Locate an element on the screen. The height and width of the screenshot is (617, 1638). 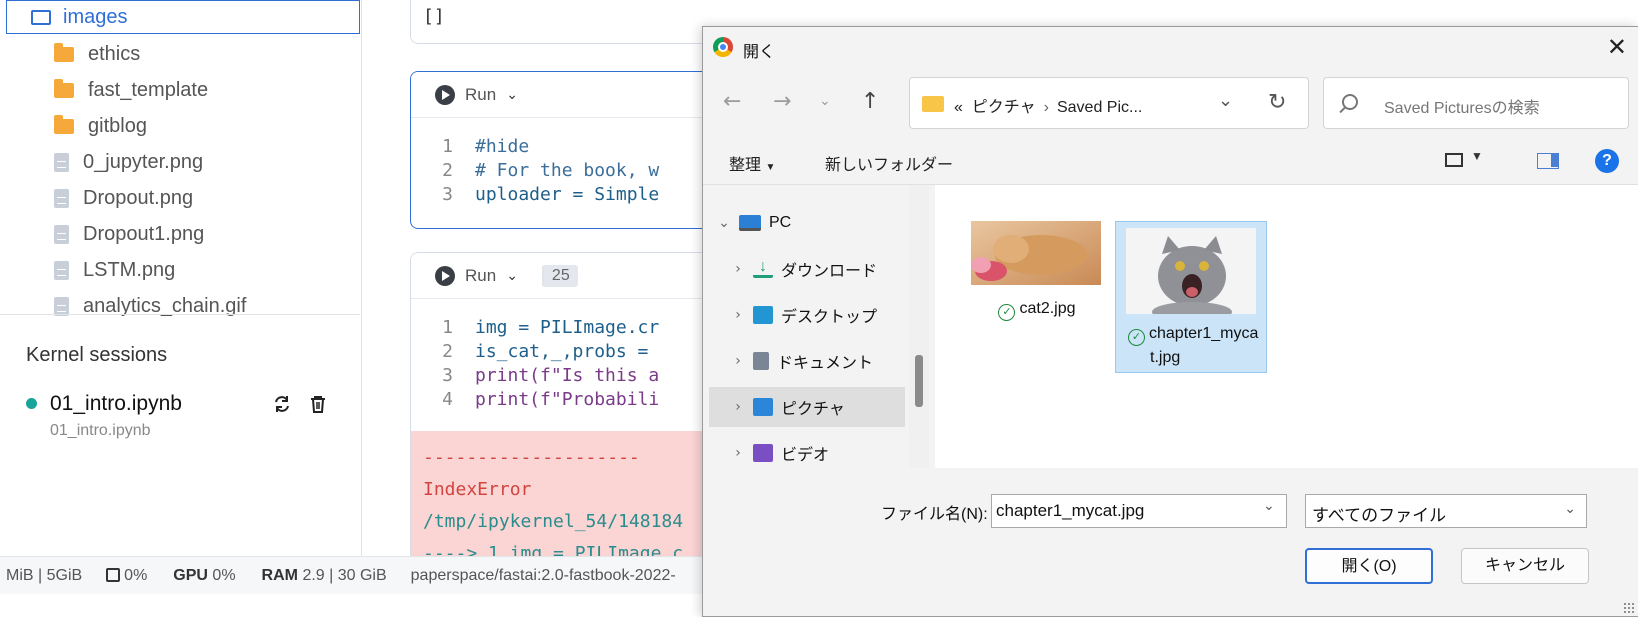
line-number: 3 is located at coordinates (447, 375).